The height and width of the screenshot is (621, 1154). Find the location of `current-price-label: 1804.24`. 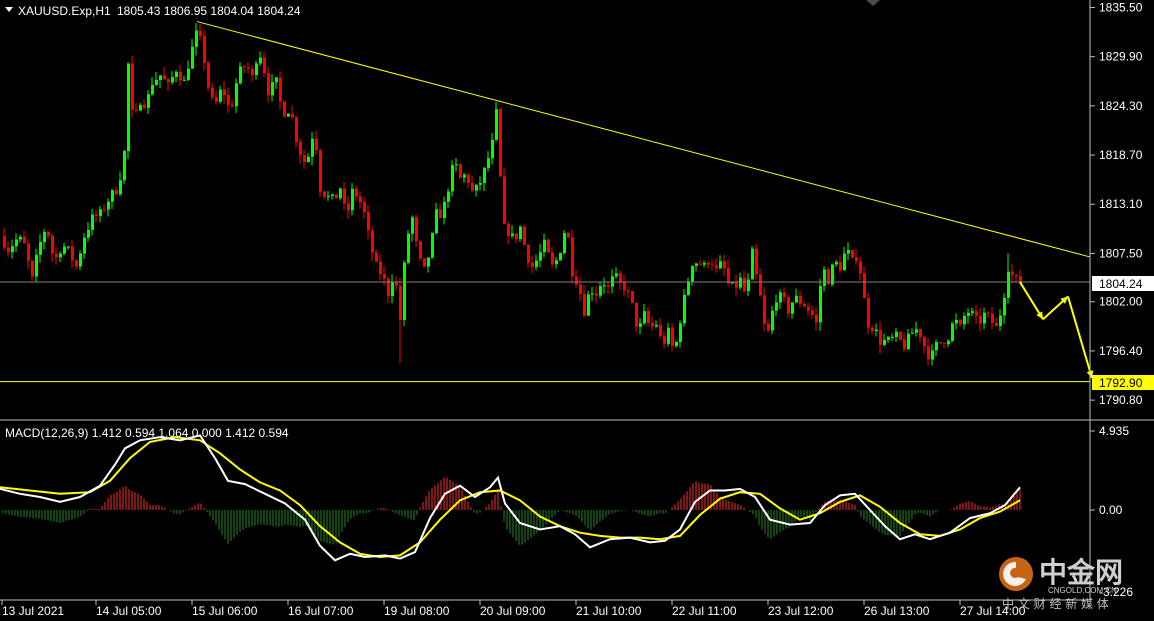

current-price-label: 1804.24 is located at coordinates (1121, 284).